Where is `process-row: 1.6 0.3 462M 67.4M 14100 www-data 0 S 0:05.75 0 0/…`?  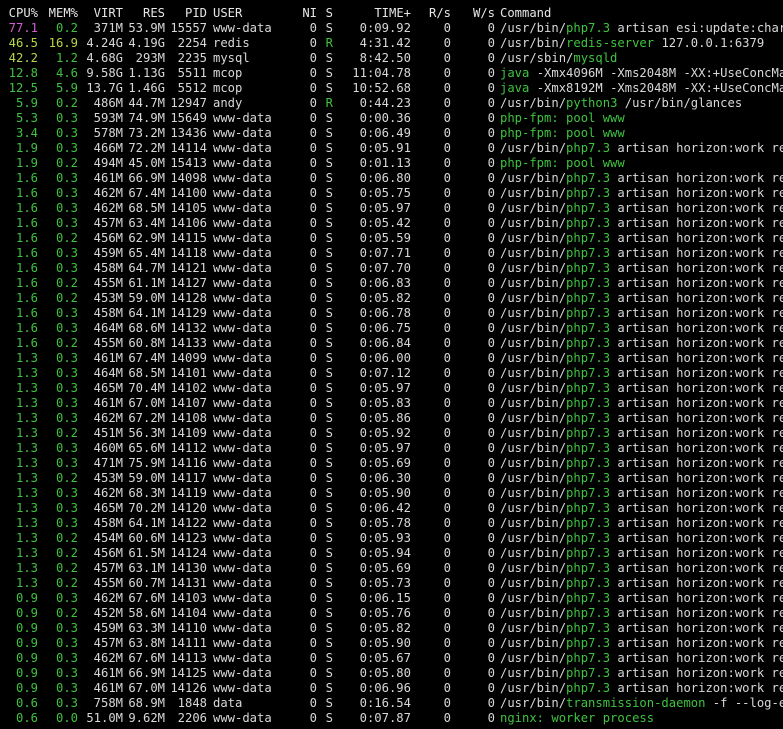
process-row: 1.6 0.3 462M 67.4M 14100 www-data 0 S 0:05.75 0 0/… is located at coordinates (391, 193).